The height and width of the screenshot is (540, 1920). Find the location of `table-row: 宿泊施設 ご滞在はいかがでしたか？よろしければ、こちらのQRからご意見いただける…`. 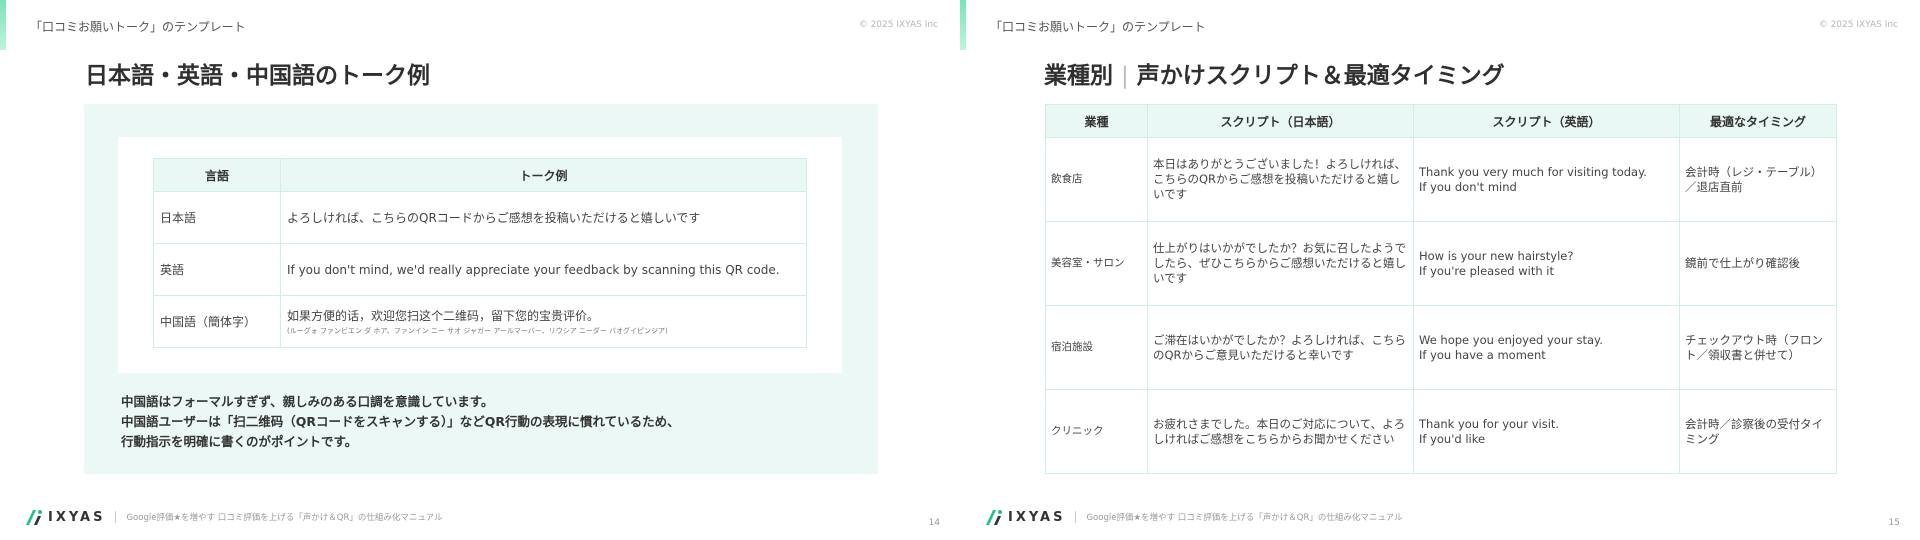

table-row: 宿泊施設 ご滞在はいかがでしたか？よろしければ、こちらのQRからご意見いただける… is located at coordinates (1441, 347).